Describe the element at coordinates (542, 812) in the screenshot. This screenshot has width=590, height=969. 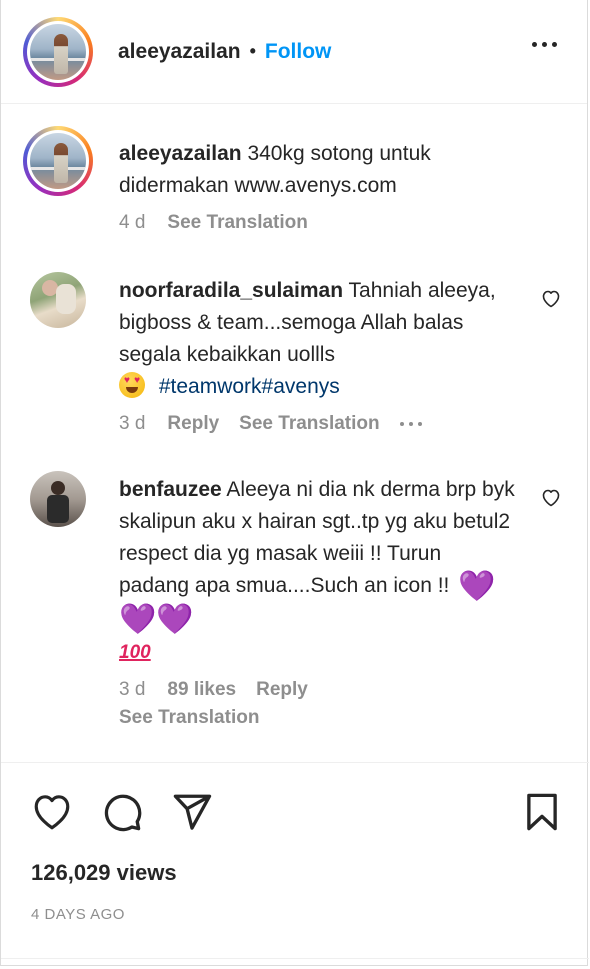
I see `bookmark-icon` at that location.